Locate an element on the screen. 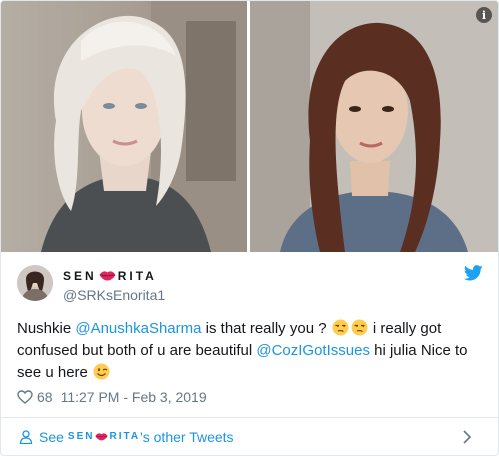  timestamp: 11:27 PM - Feb 3, 2019 is located at coordinates (134, 397).